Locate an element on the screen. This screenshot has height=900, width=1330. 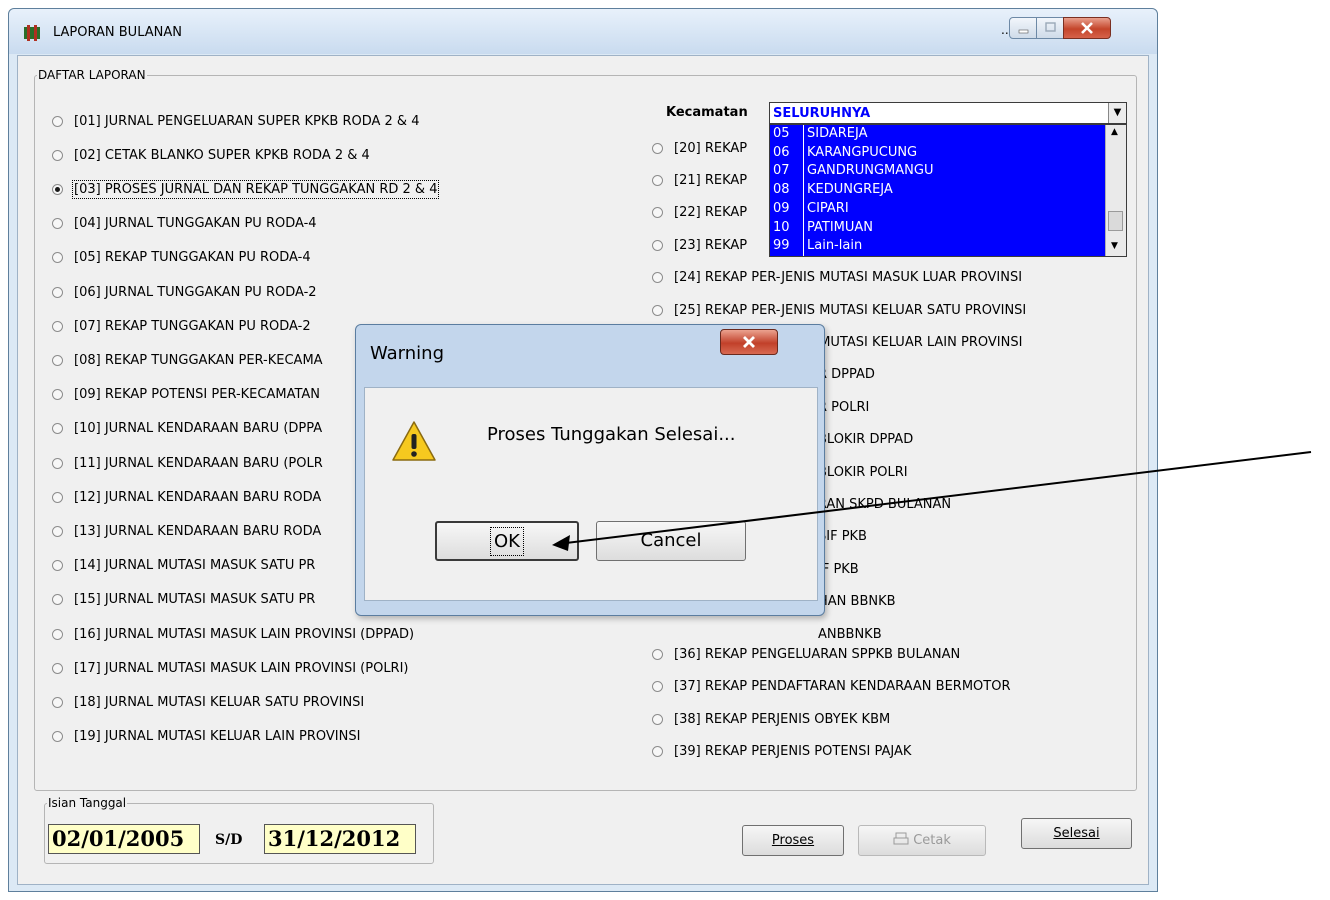
annotation-arrow is located at coordinates (932, 501).